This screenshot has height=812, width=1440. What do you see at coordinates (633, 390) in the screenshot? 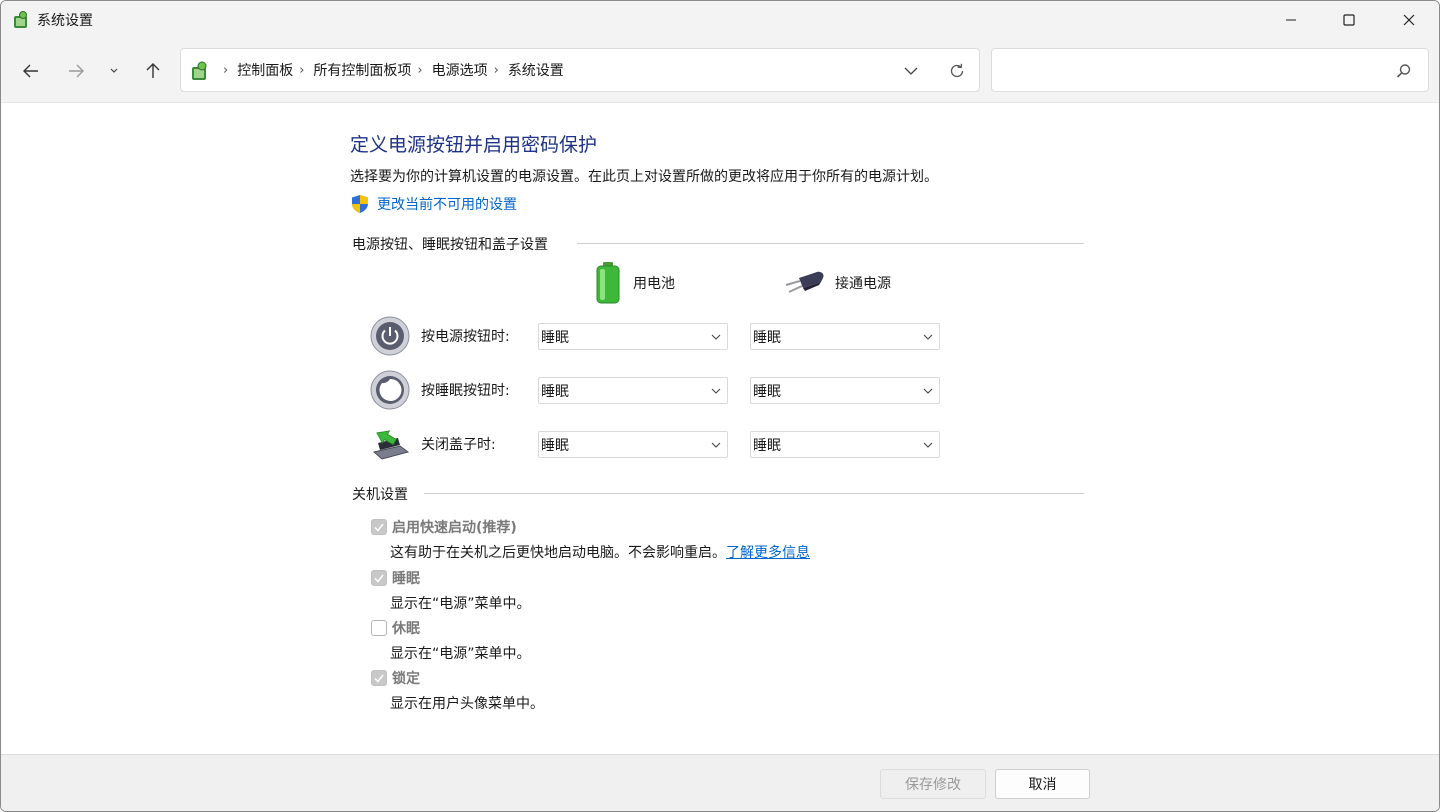
I see `sleep-button-battery-select: 睡眠` at bounding box center [633, 390].